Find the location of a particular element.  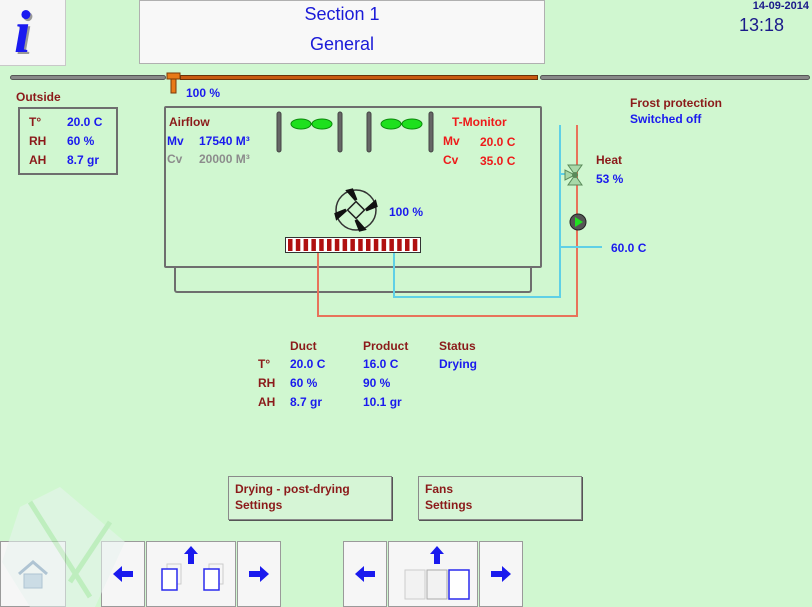

fans-settings-button: Fans Settings is located at coordinates (500, 498).